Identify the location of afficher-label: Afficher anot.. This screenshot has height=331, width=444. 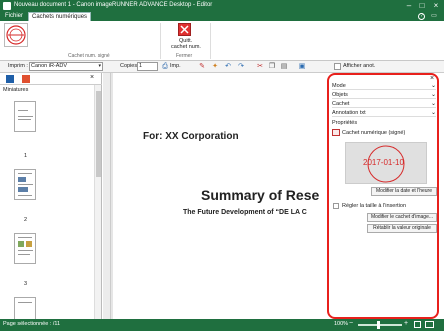
(359, 66).